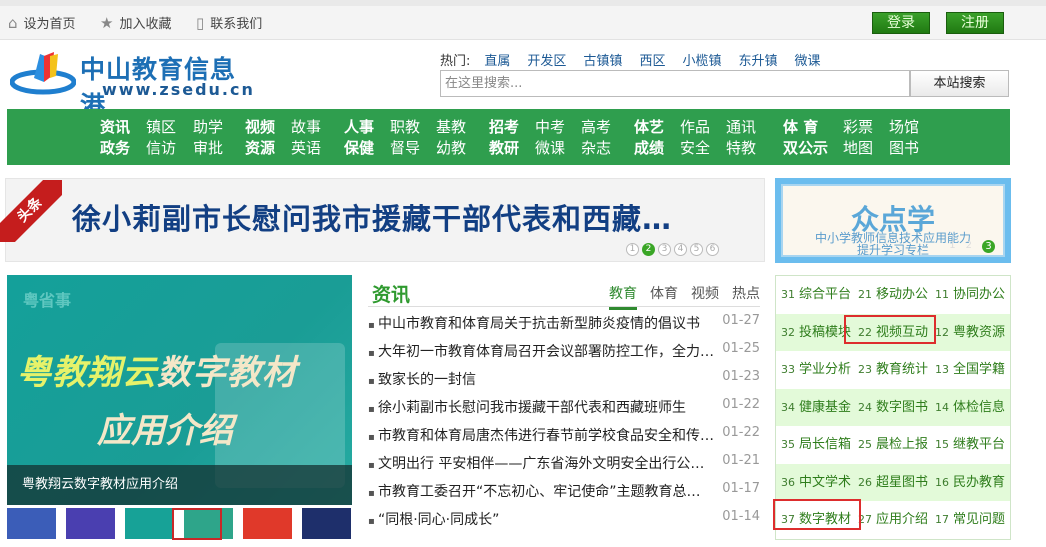  I want to click on nav-link: 双公示, so click(805, 148).